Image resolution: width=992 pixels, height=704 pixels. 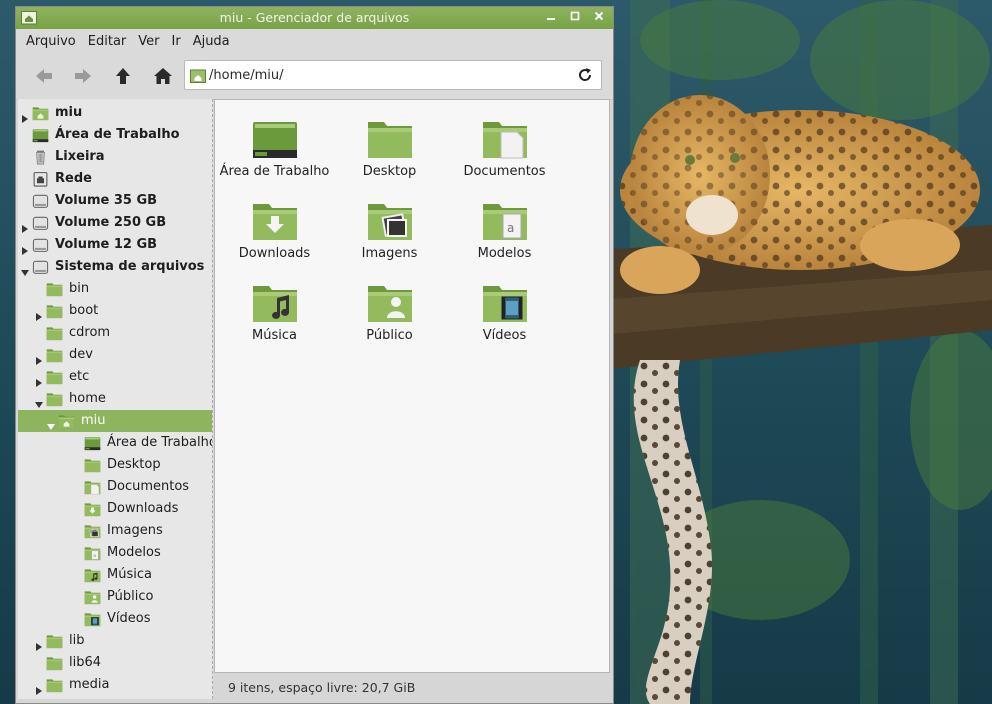 I want to click on sidebar-item-label: lib64, so click(x=85, y=662).